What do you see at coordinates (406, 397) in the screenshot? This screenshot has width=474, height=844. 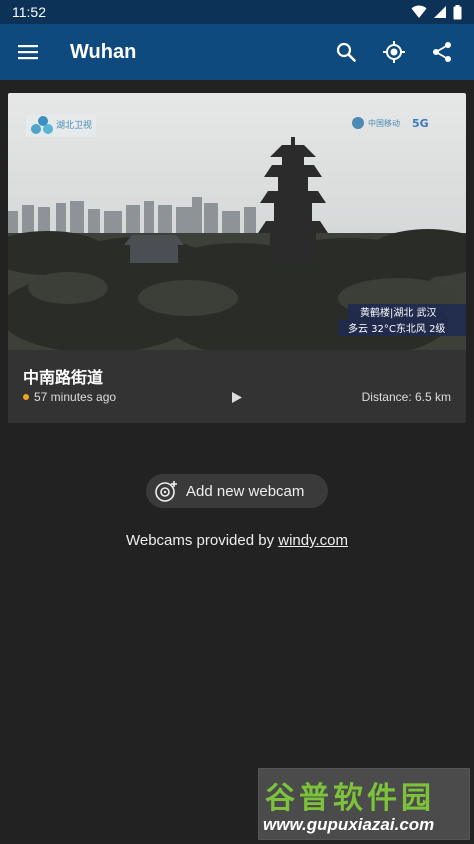 I see `distance-label: Distance: 6.5 km` at bounding box center [406, 397].